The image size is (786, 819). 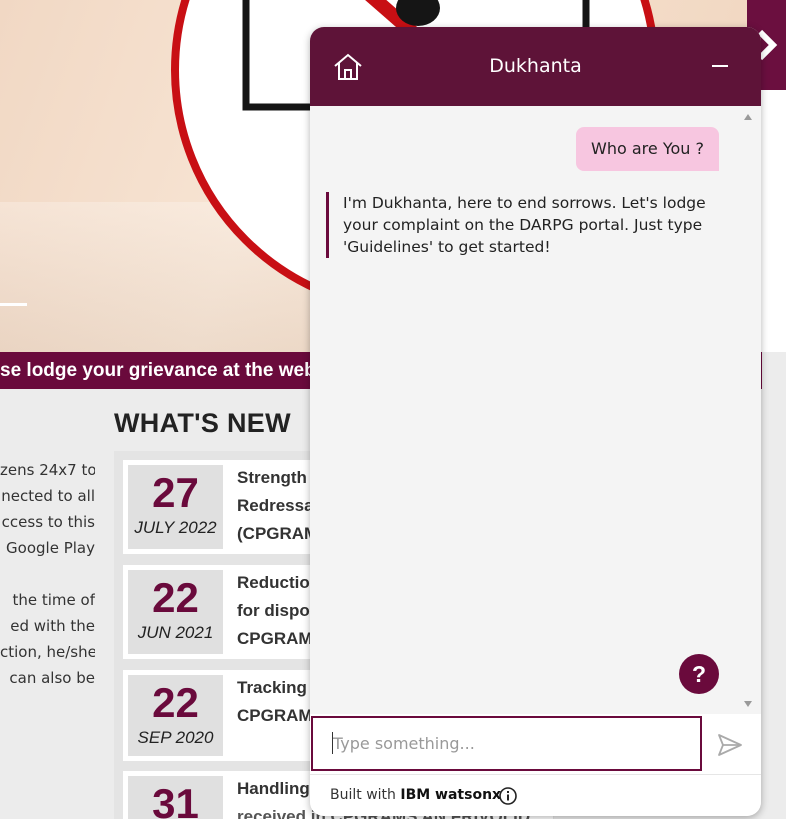 I want to click on minimize-button, so click(x=720, y=66).